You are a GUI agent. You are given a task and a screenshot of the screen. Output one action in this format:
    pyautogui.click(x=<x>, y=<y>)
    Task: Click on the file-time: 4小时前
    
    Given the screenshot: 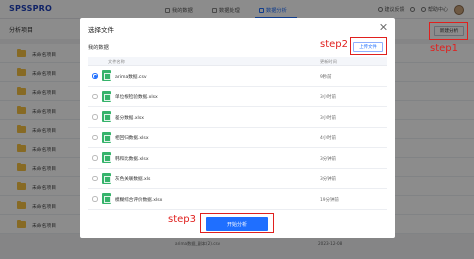 What is the action you would take?
    pyautogui.click(x=328, y=138)
    